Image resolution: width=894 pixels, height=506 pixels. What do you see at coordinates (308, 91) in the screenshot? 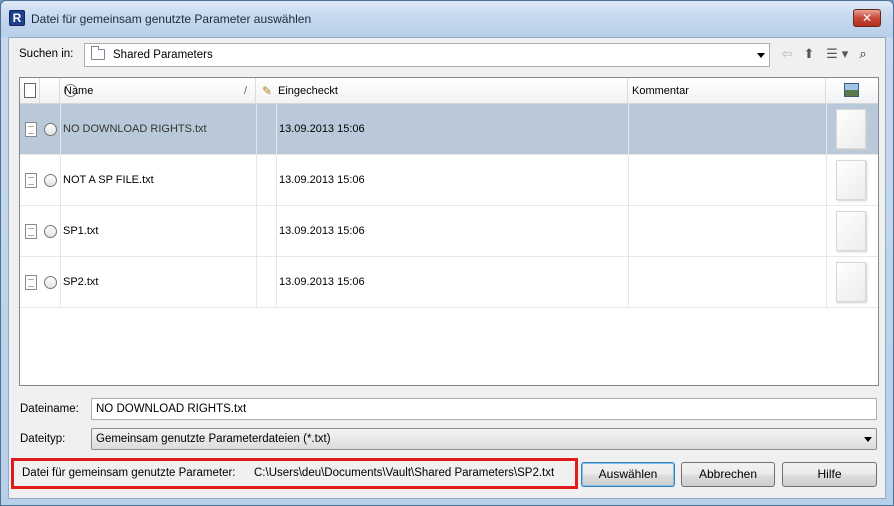
I see `column-checkedout-label: Eingecheckt` at bounding box center [308, 91].